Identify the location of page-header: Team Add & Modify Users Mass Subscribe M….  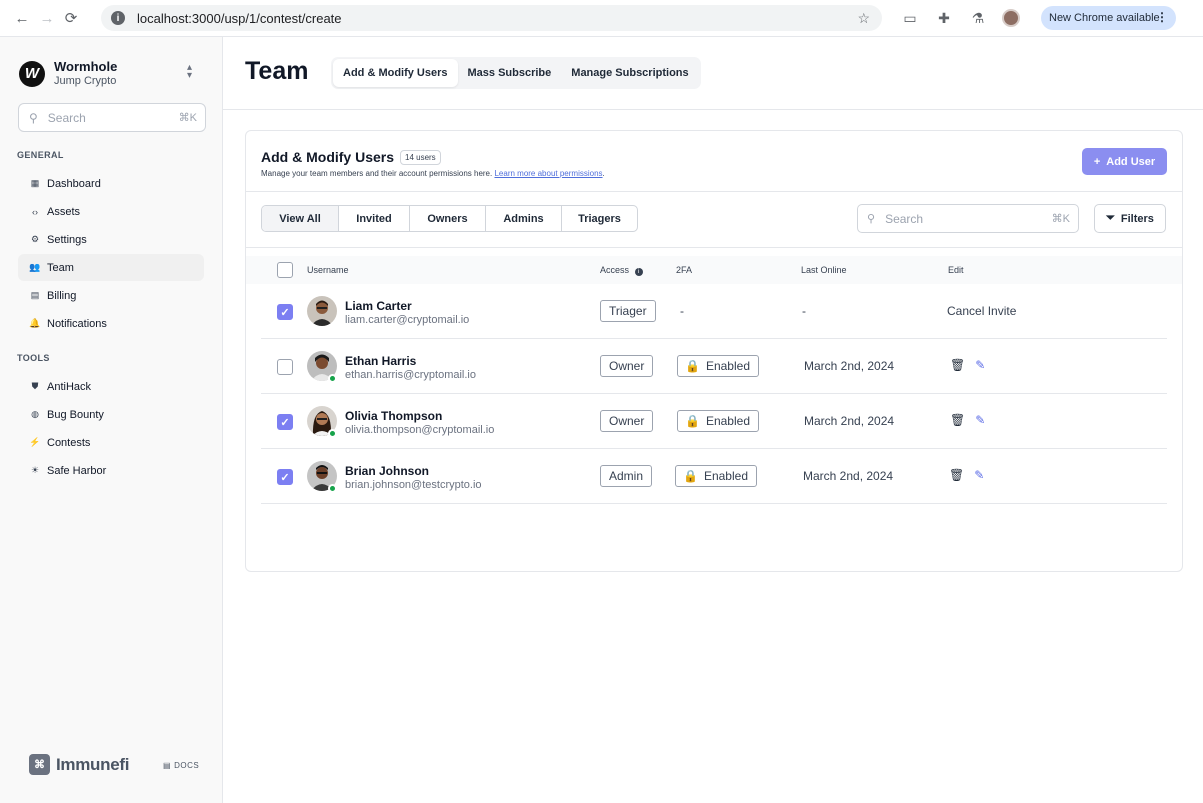
(713, 73).